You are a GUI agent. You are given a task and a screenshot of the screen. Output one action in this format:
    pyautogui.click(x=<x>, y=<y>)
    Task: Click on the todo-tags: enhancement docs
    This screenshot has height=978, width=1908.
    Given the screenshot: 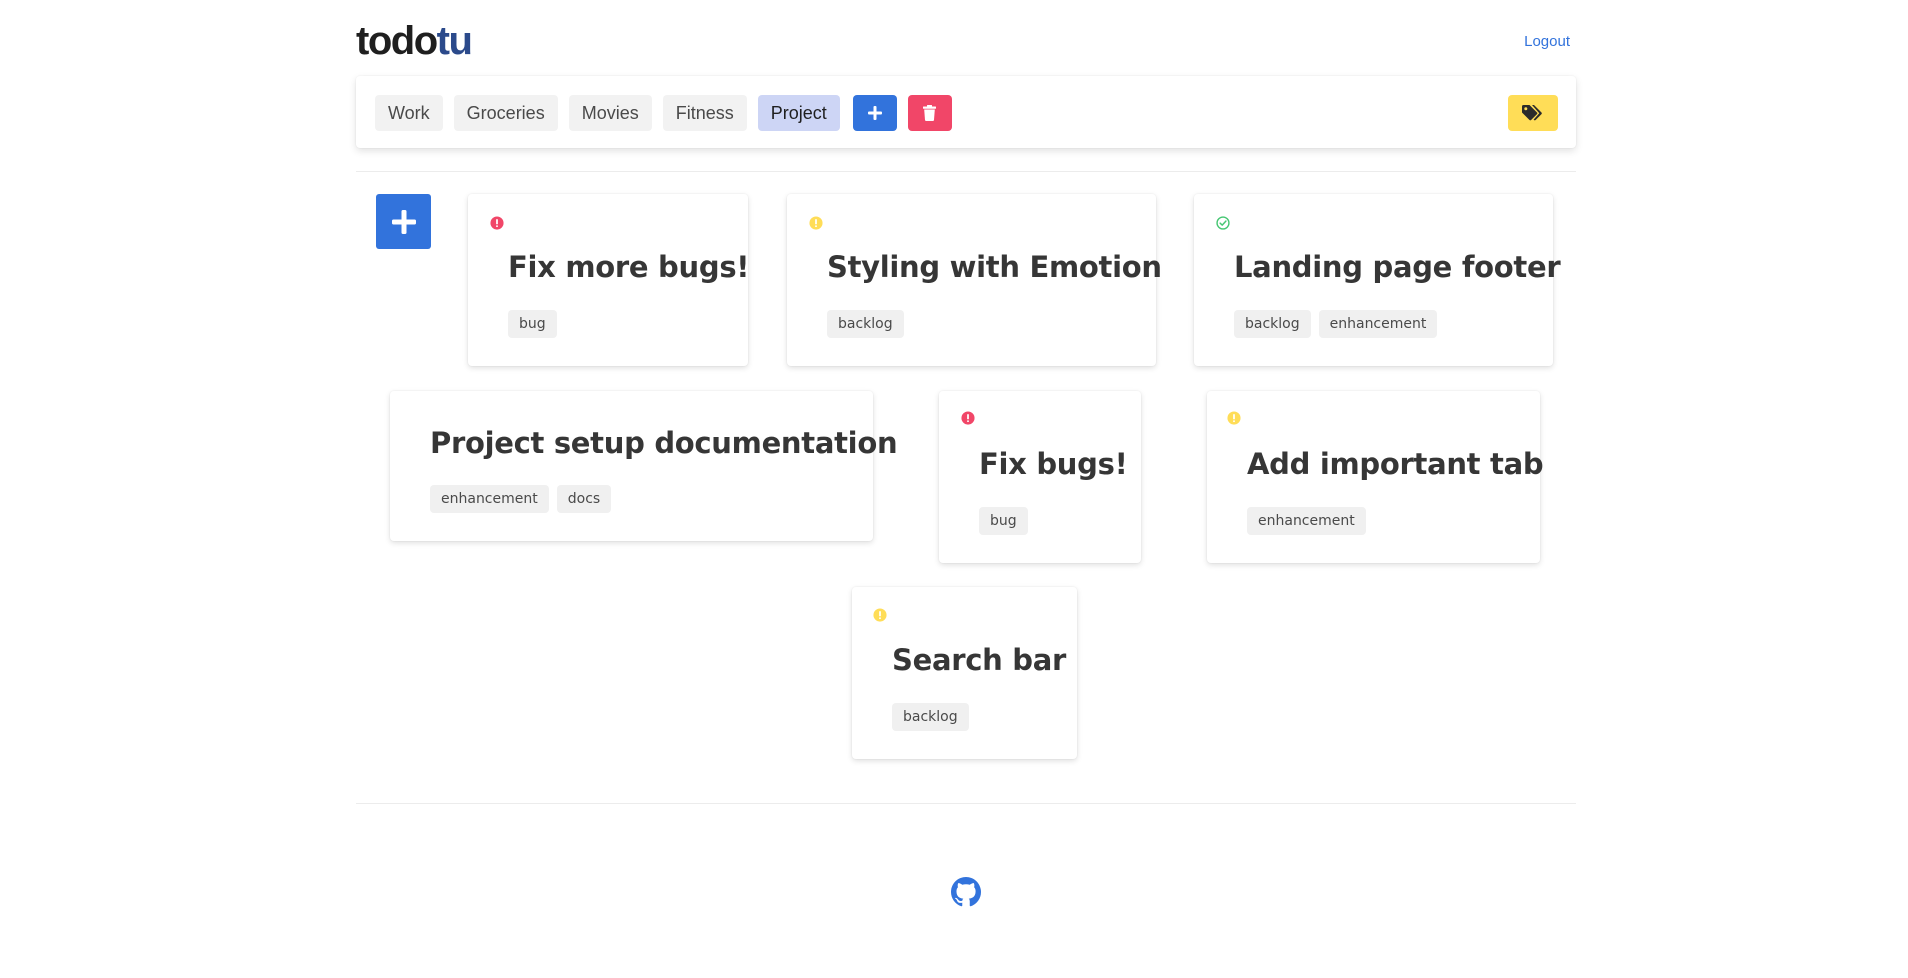 What is the action you would take?
    pyautogui.click(x=521, y=499)
    